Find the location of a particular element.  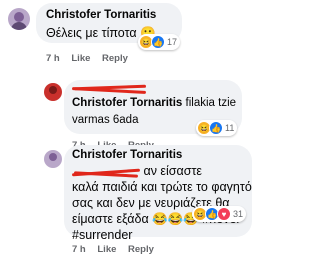

reaction-summary: 😆 👍 17 is located at coordinates (159, 42).